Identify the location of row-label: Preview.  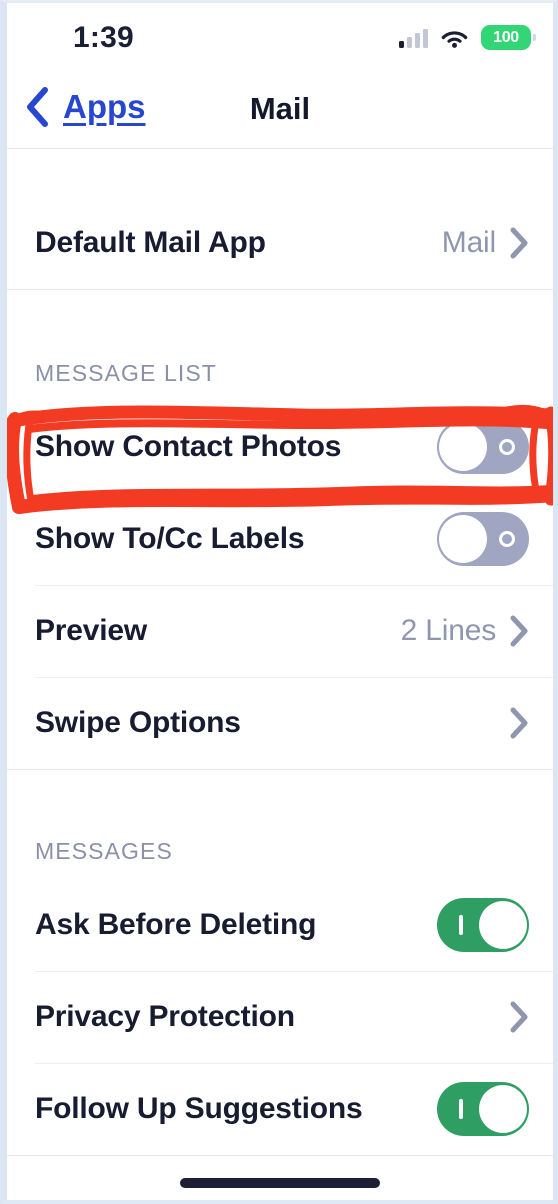
(91, 630).